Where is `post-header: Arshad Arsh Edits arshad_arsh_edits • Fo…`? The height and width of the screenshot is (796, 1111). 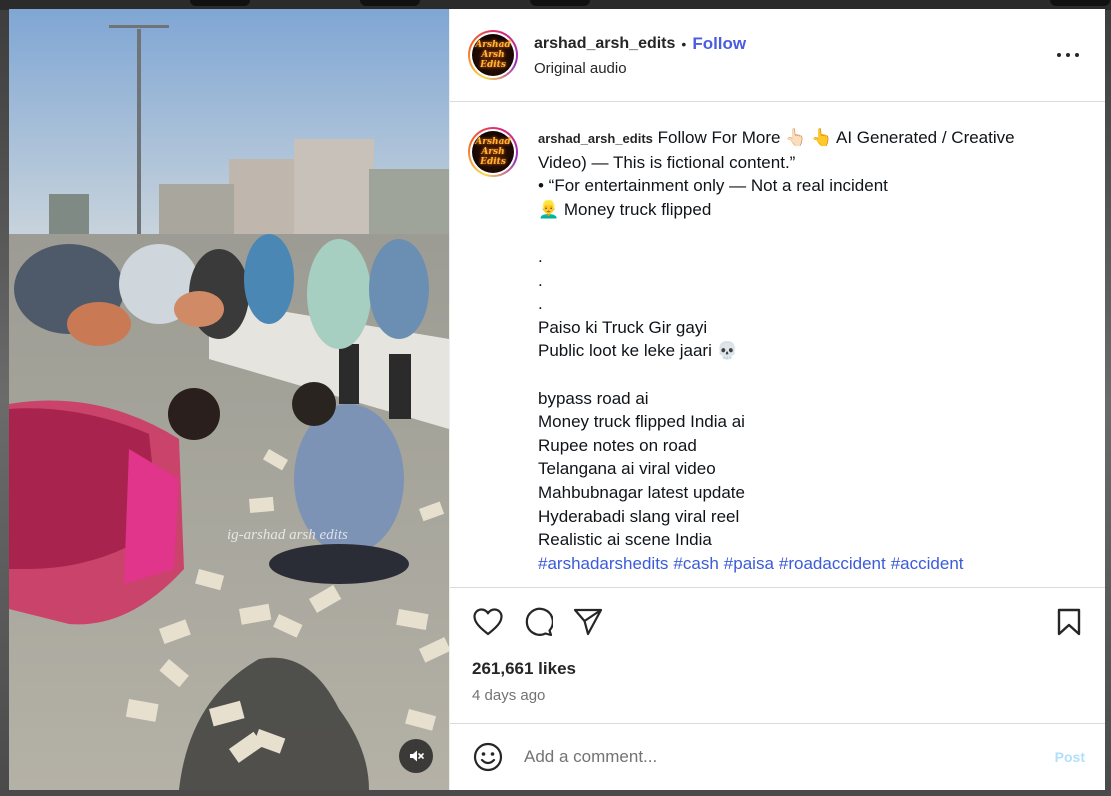
post-header: Arshad Arsh Edits arshad_arsh_edits • Fo… is located at coordinates (777, 55).